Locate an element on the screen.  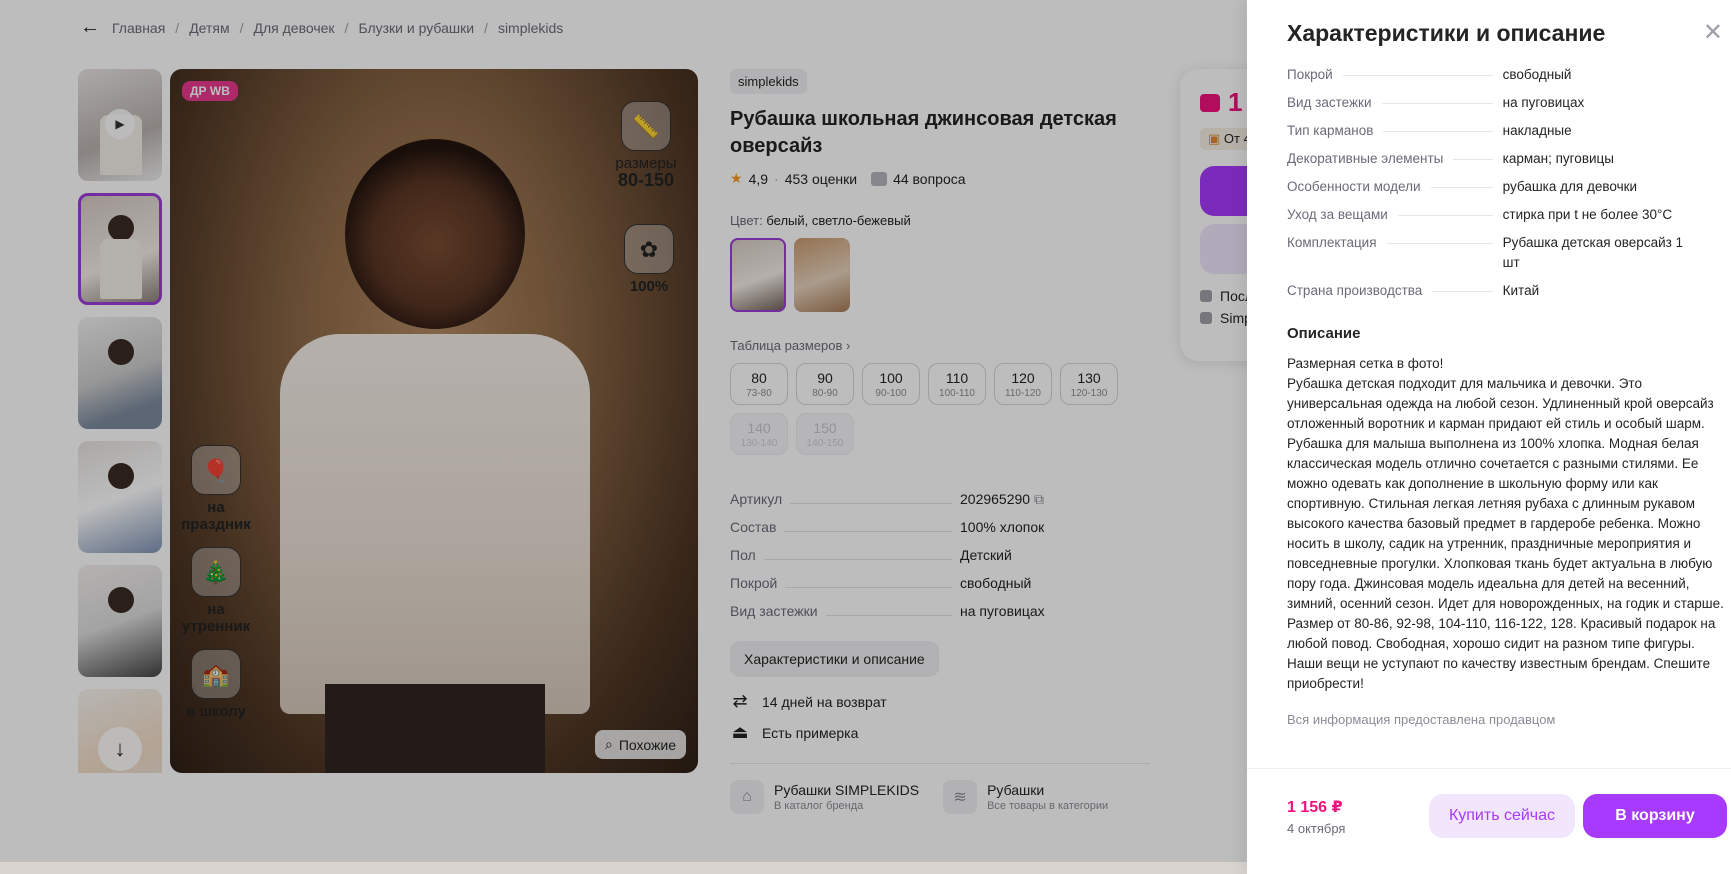
footer-delivery-date: 4 октября is located at coordinates (1316, 828).